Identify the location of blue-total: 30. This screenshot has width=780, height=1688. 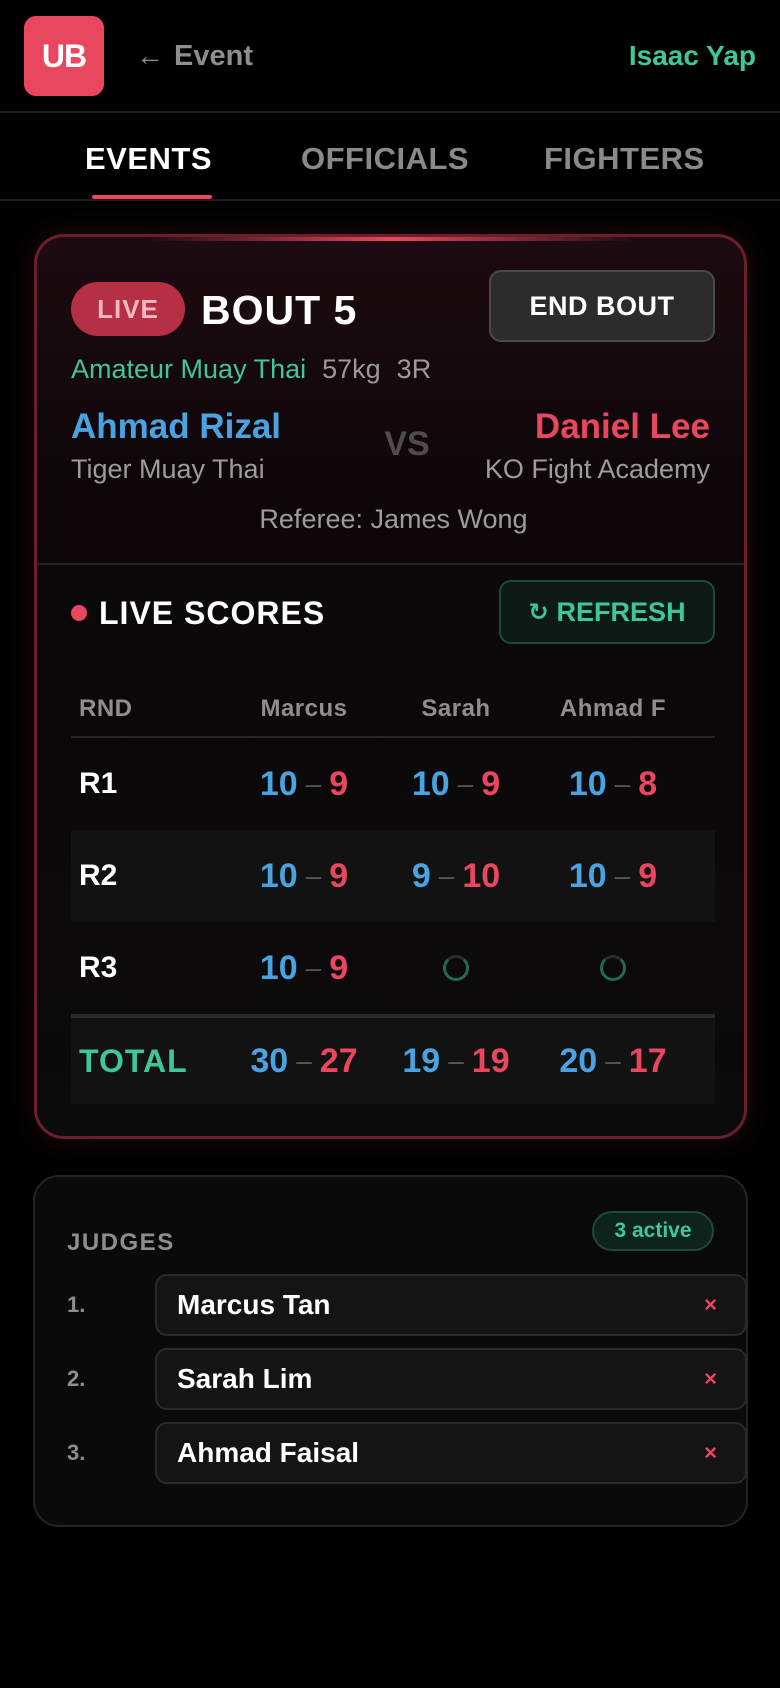
(269, 1060).